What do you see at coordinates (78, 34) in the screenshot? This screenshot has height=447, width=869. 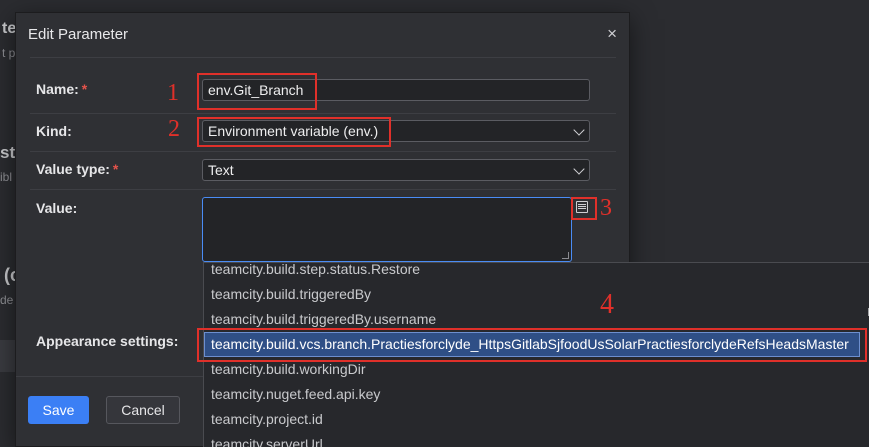 I see `dialog-title: Edit Parameter` at bounding box center [78, 34].